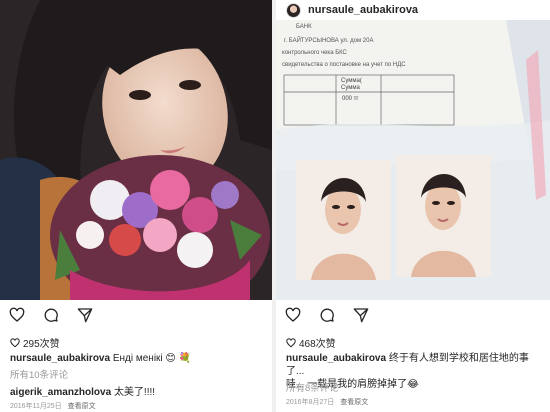 Image resolution: width=550 pixels, height=412 pixels. I want to click on right-action-bar, so click(327, 315).